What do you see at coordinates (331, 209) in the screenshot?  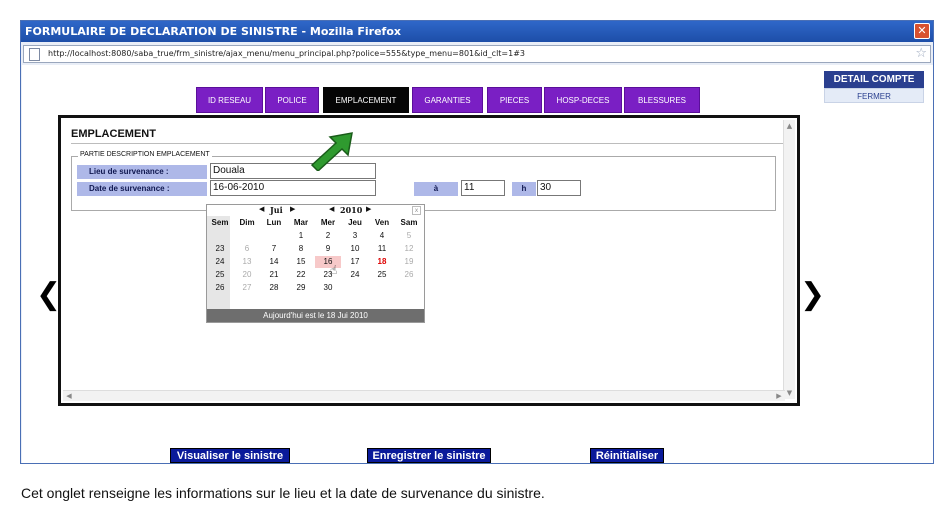 I see `prev-year-icon: ◀` at bounding box center [331, 209].